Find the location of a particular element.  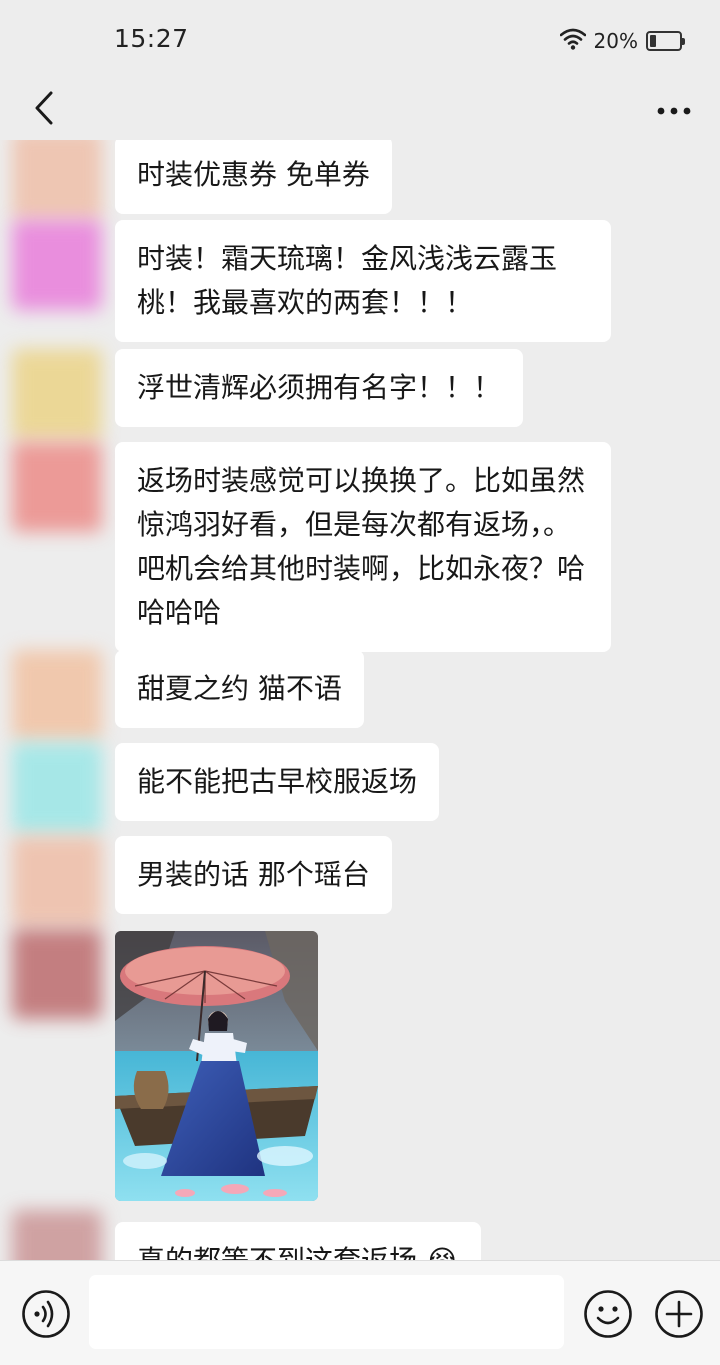

message-input-bar is located at coordinates (360, 1312).